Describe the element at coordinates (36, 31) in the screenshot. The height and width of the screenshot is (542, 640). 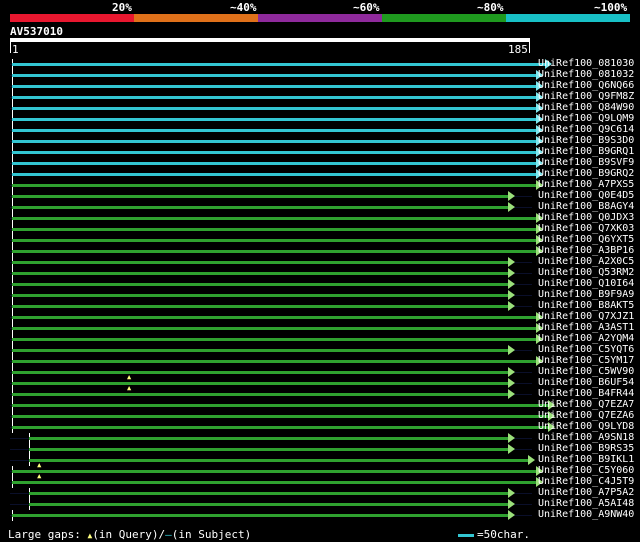
I see `query-name: AV537010` at that location.